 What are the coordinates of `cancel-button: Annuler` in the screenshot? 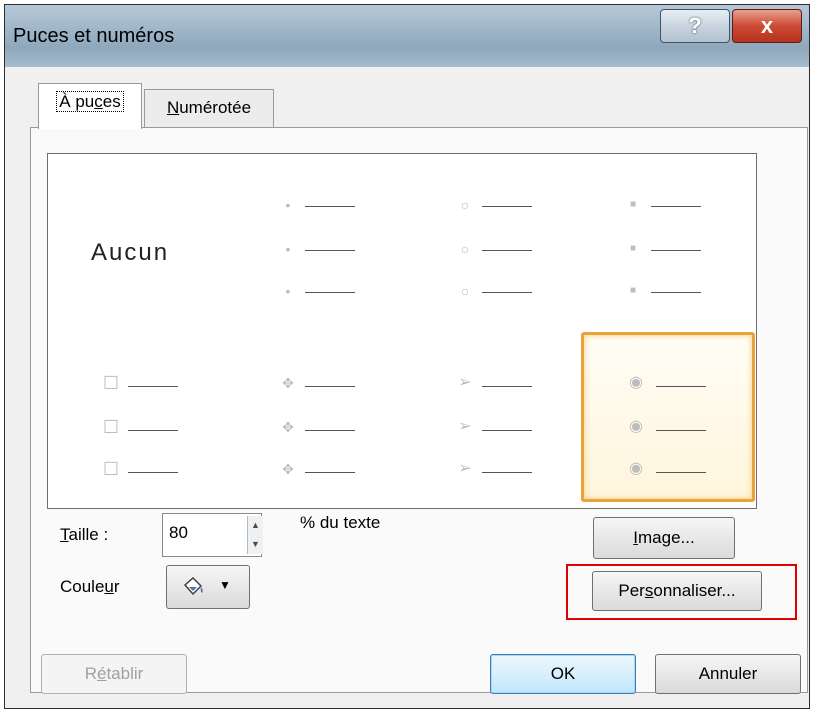 It's located at (728, 674).